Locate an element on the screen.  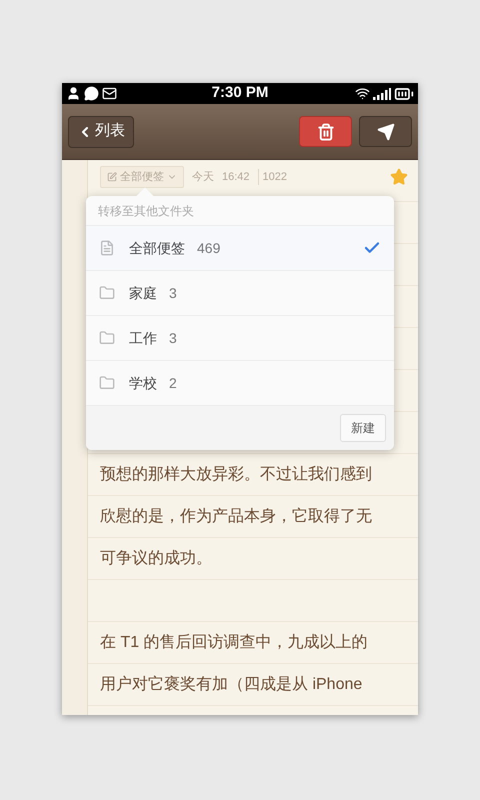
send-button is located at coordinates (385, 131).